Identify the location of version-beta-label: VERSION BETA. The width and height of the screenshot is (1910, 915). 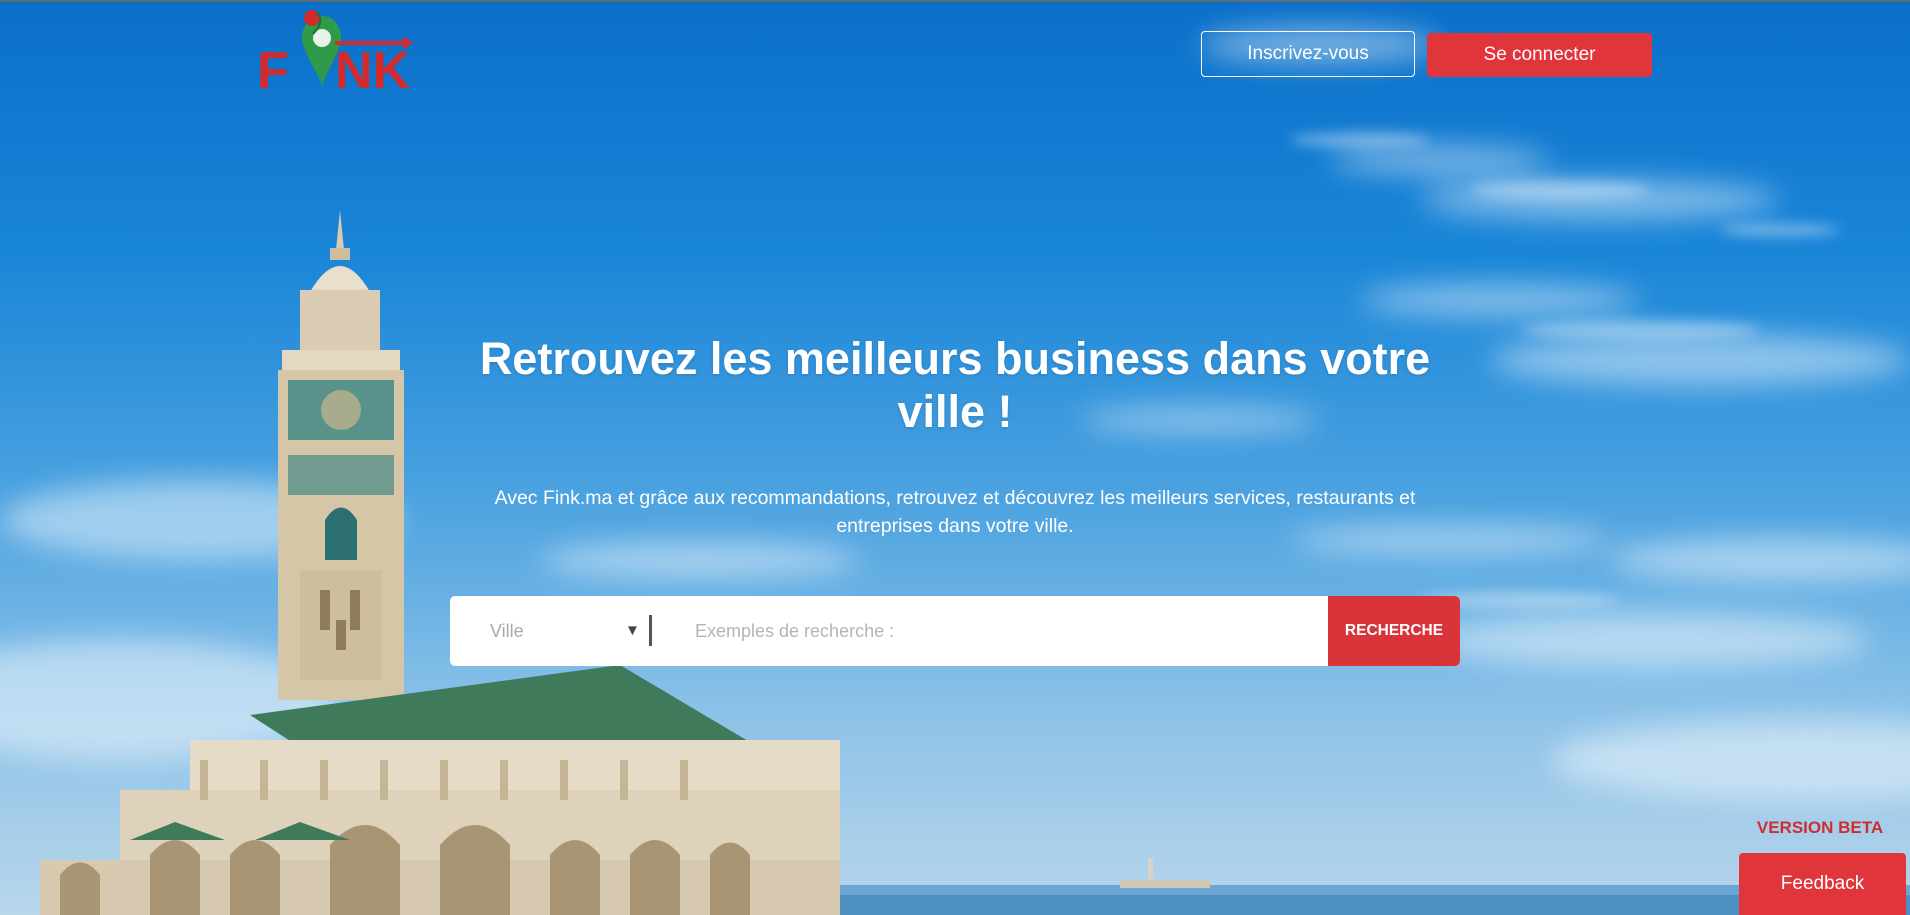
(1820, 827).